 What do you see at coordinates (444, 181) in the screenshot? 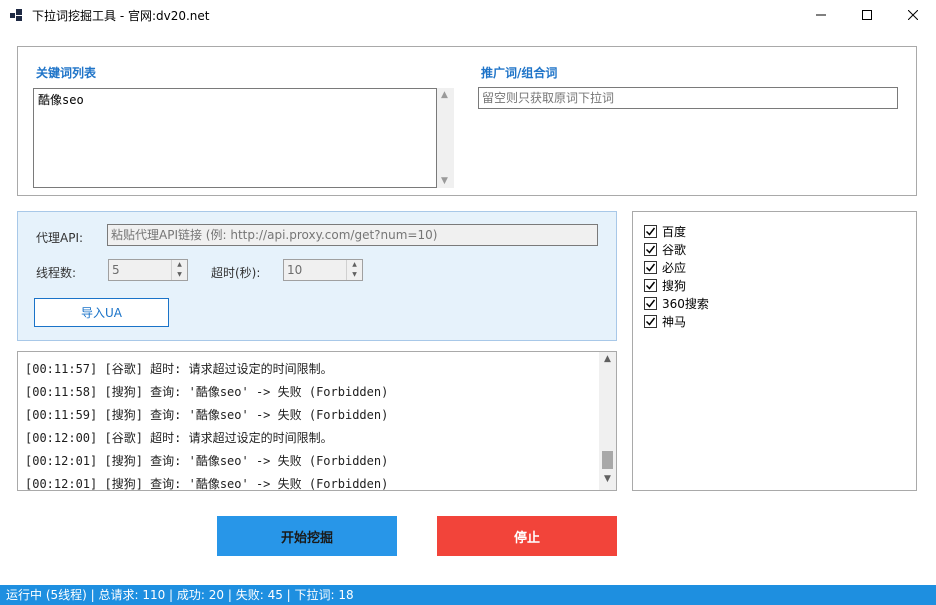
I see `scroll-down-icon: ▼` at bounding box center [444, 181].